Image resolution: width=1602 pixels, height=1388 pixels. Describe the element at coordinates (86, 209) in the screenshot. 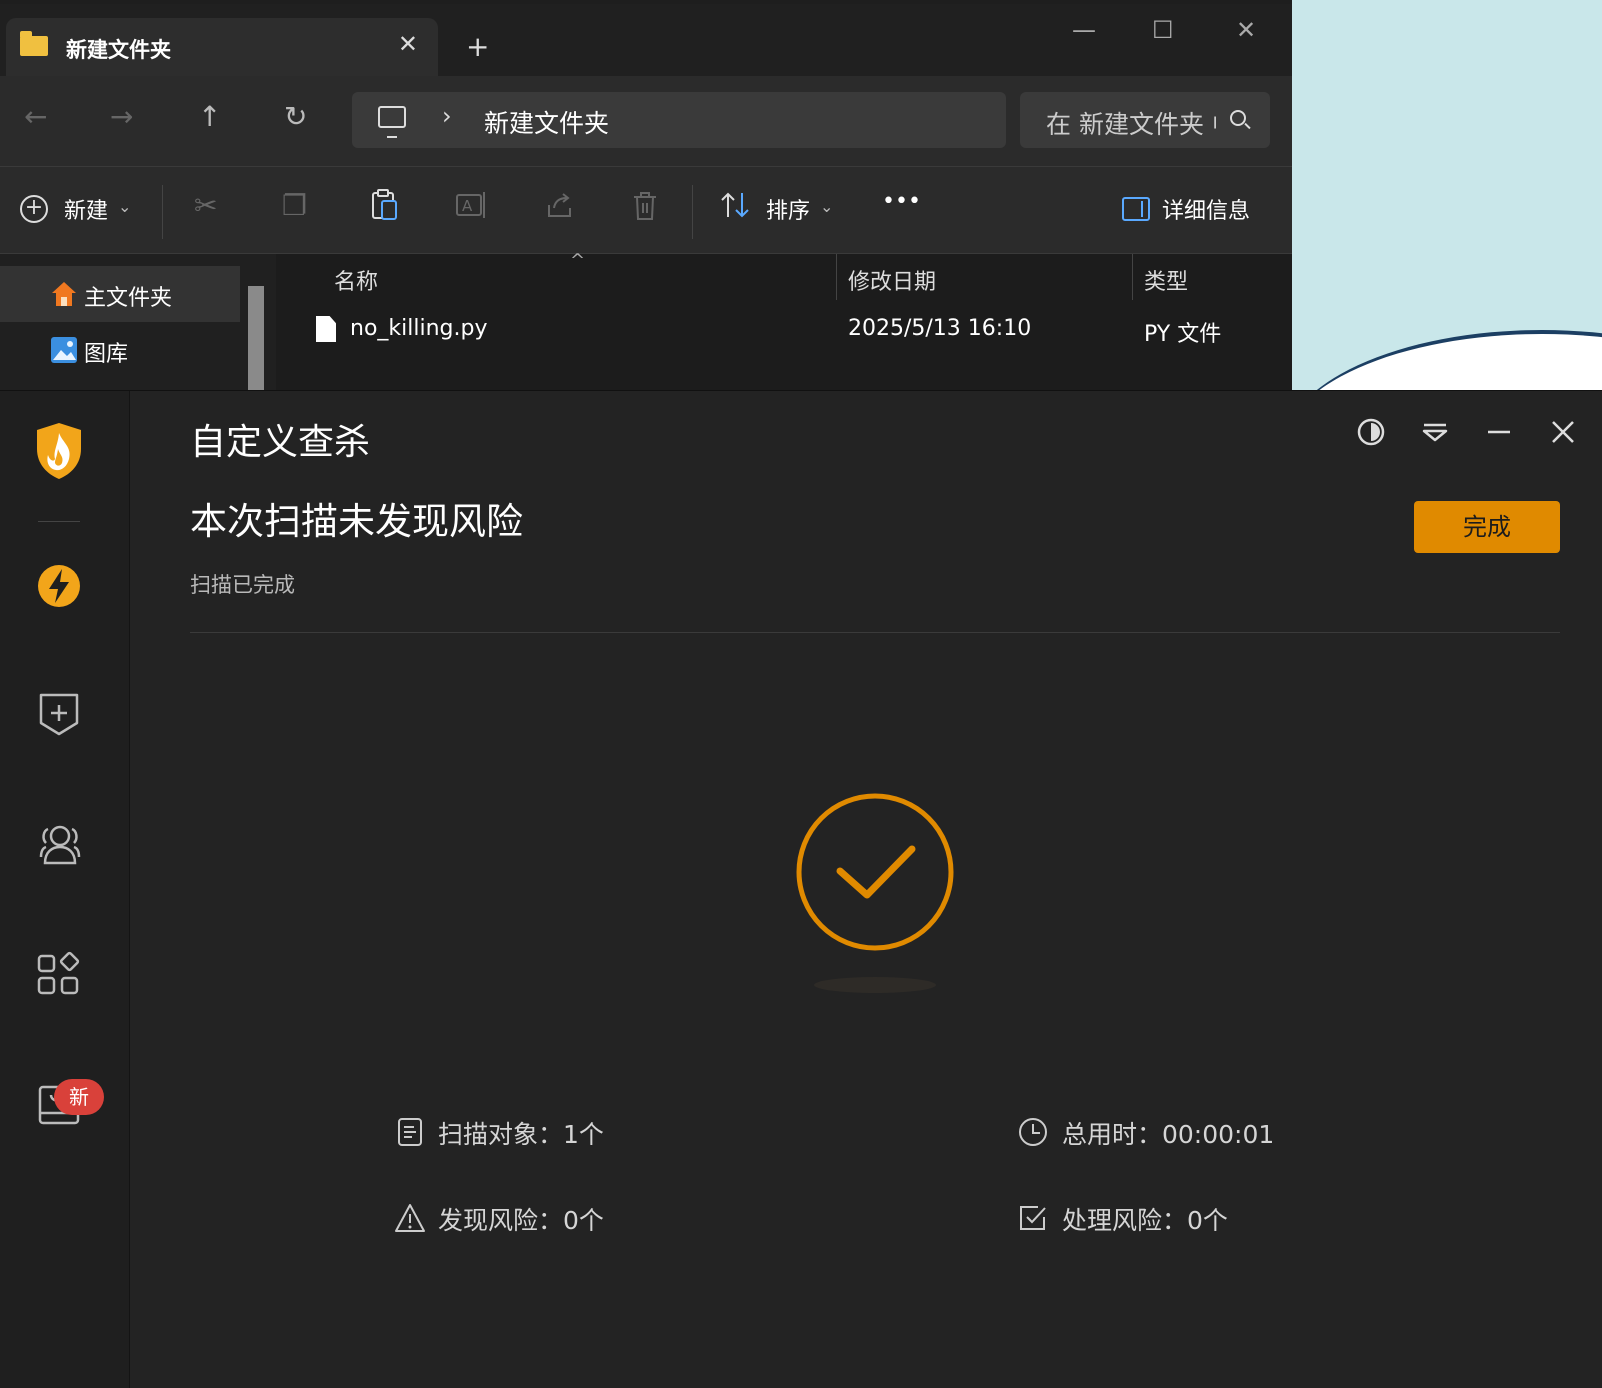

I see `new-button: 新建` at that location.